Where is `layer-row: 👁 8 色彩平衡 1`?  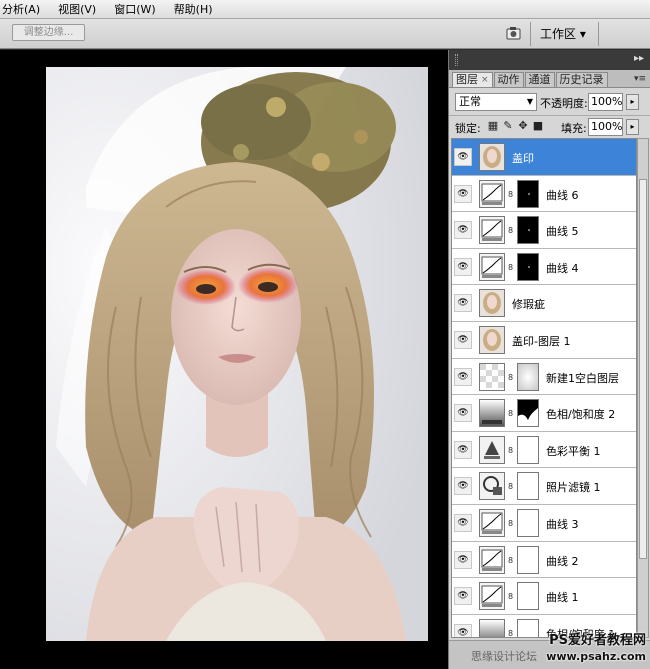
layer-row: 👁 8 色彩平衡 1 is located at coordinates (544, 450).